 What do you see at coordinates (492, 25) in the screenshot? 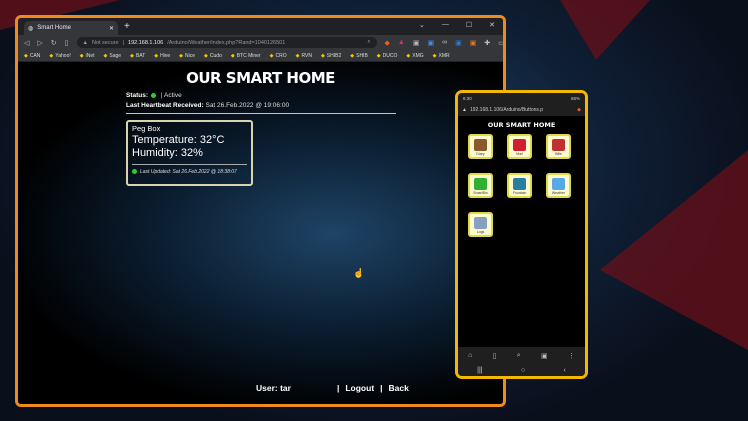
I see `close-window-button: ✕` at bounding box center [492, 25].